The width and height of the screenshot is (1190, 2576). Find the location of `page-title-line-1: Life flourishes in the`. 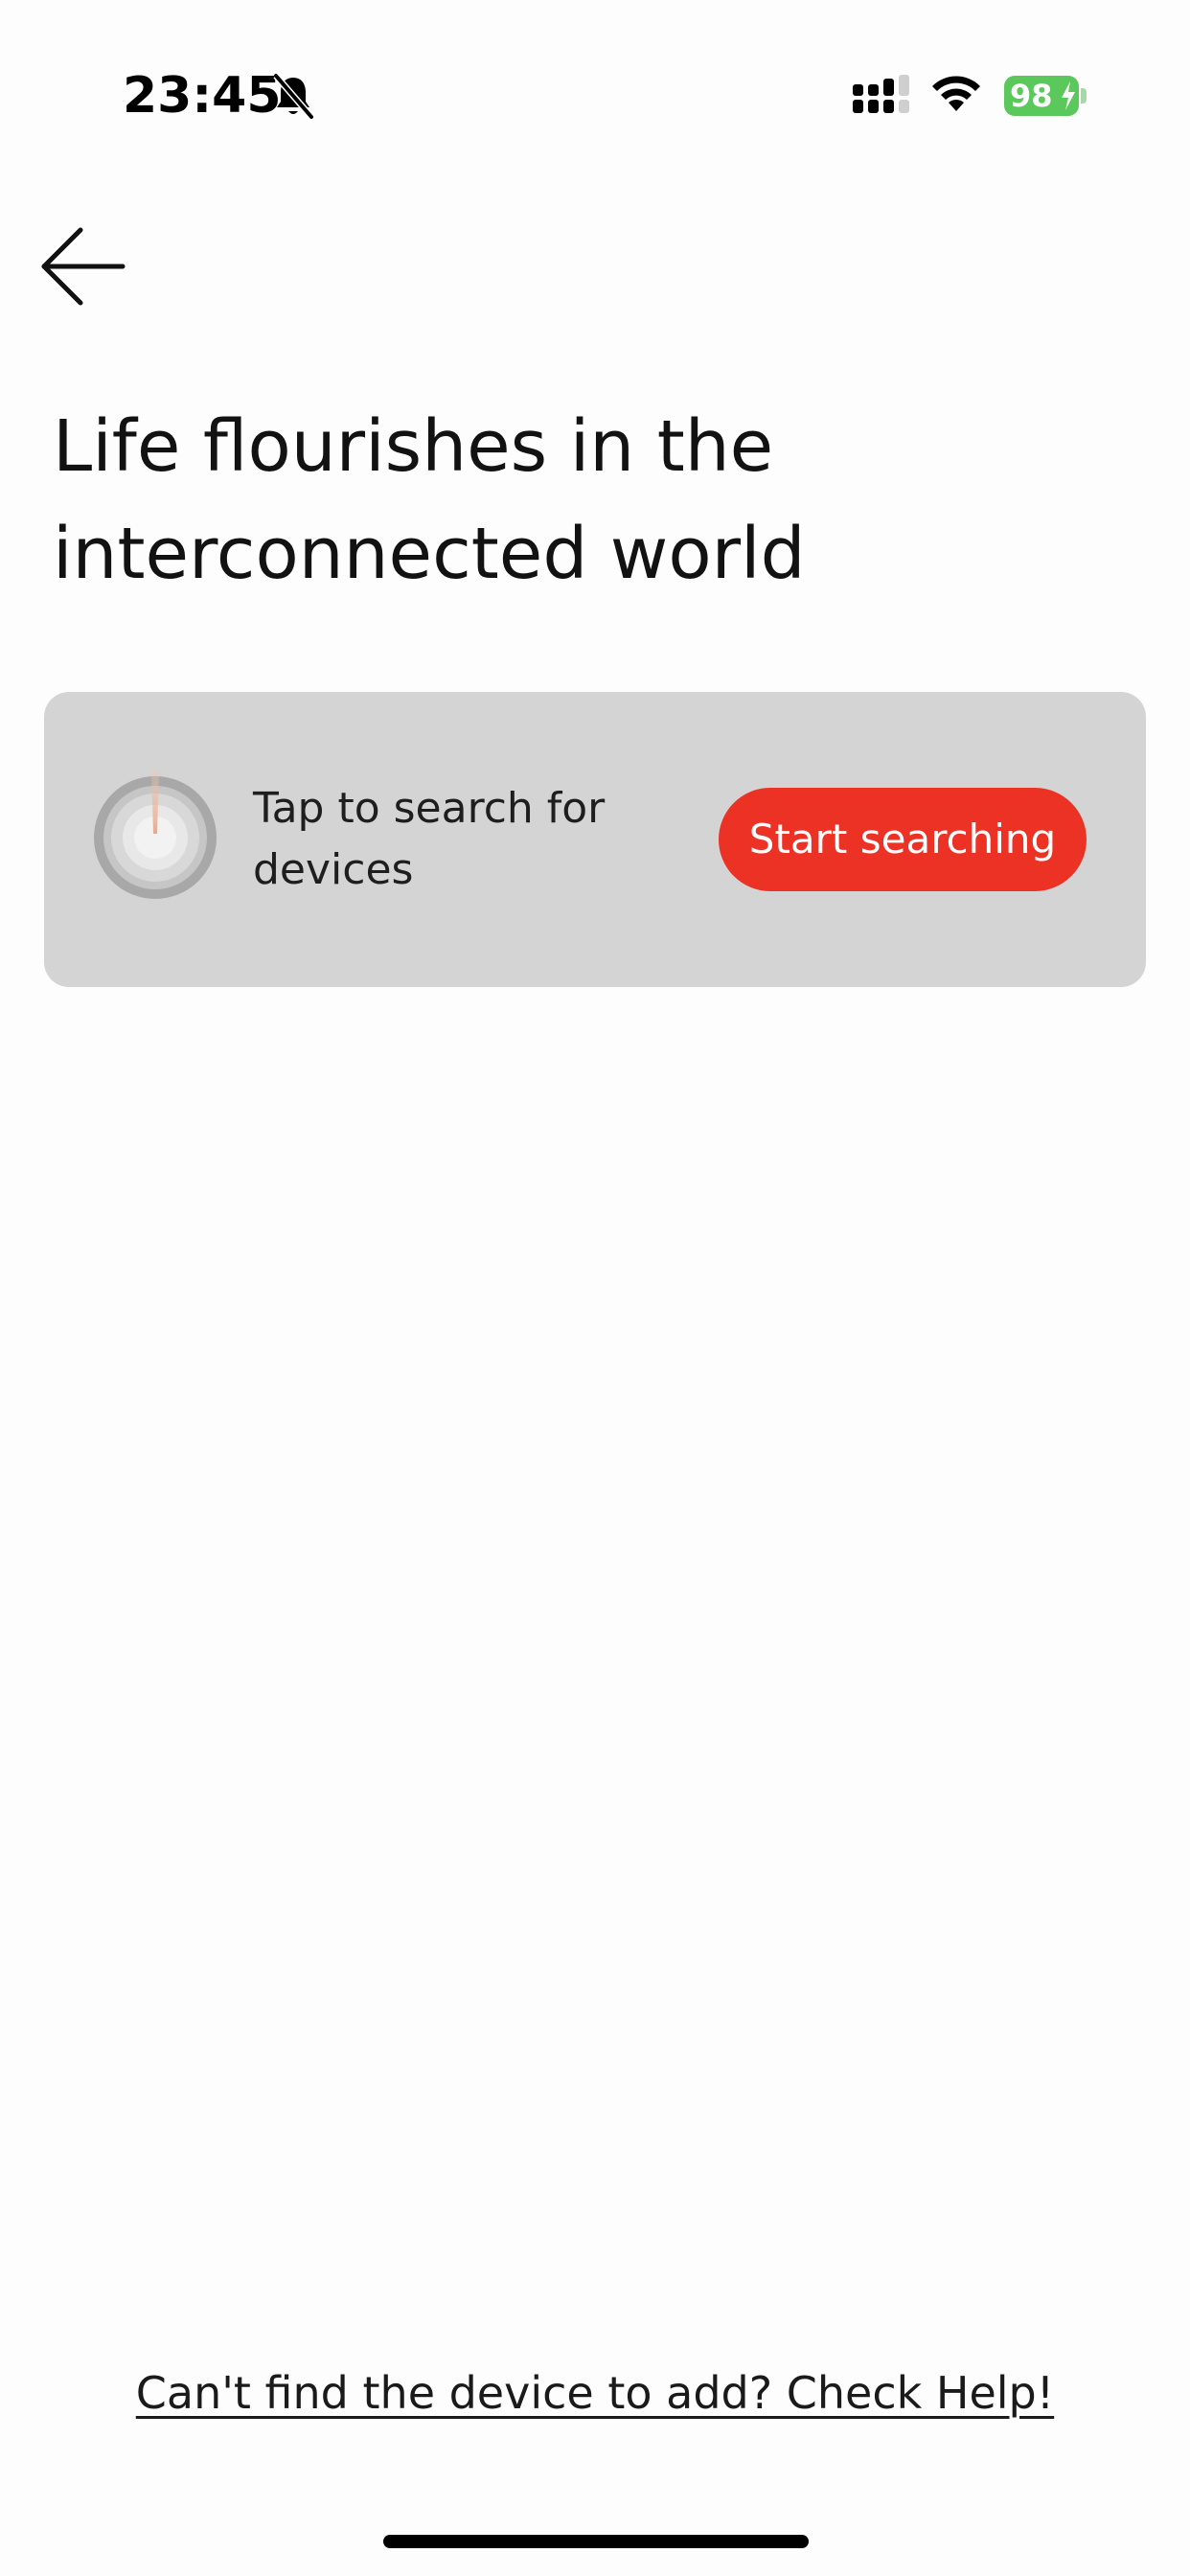

page-title-line-1: Life flourishes in the is located at coordinates (413, 446).